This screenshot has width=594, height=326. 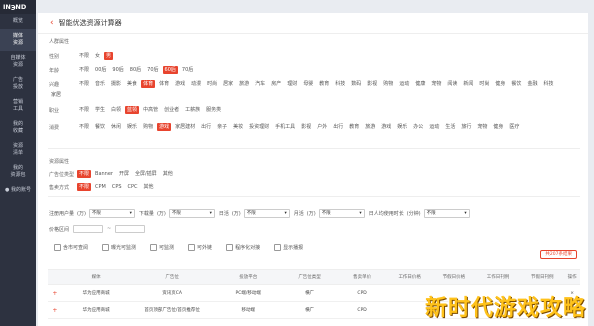 I want to click on filter-option: 白领, so click(x=116, y=110).